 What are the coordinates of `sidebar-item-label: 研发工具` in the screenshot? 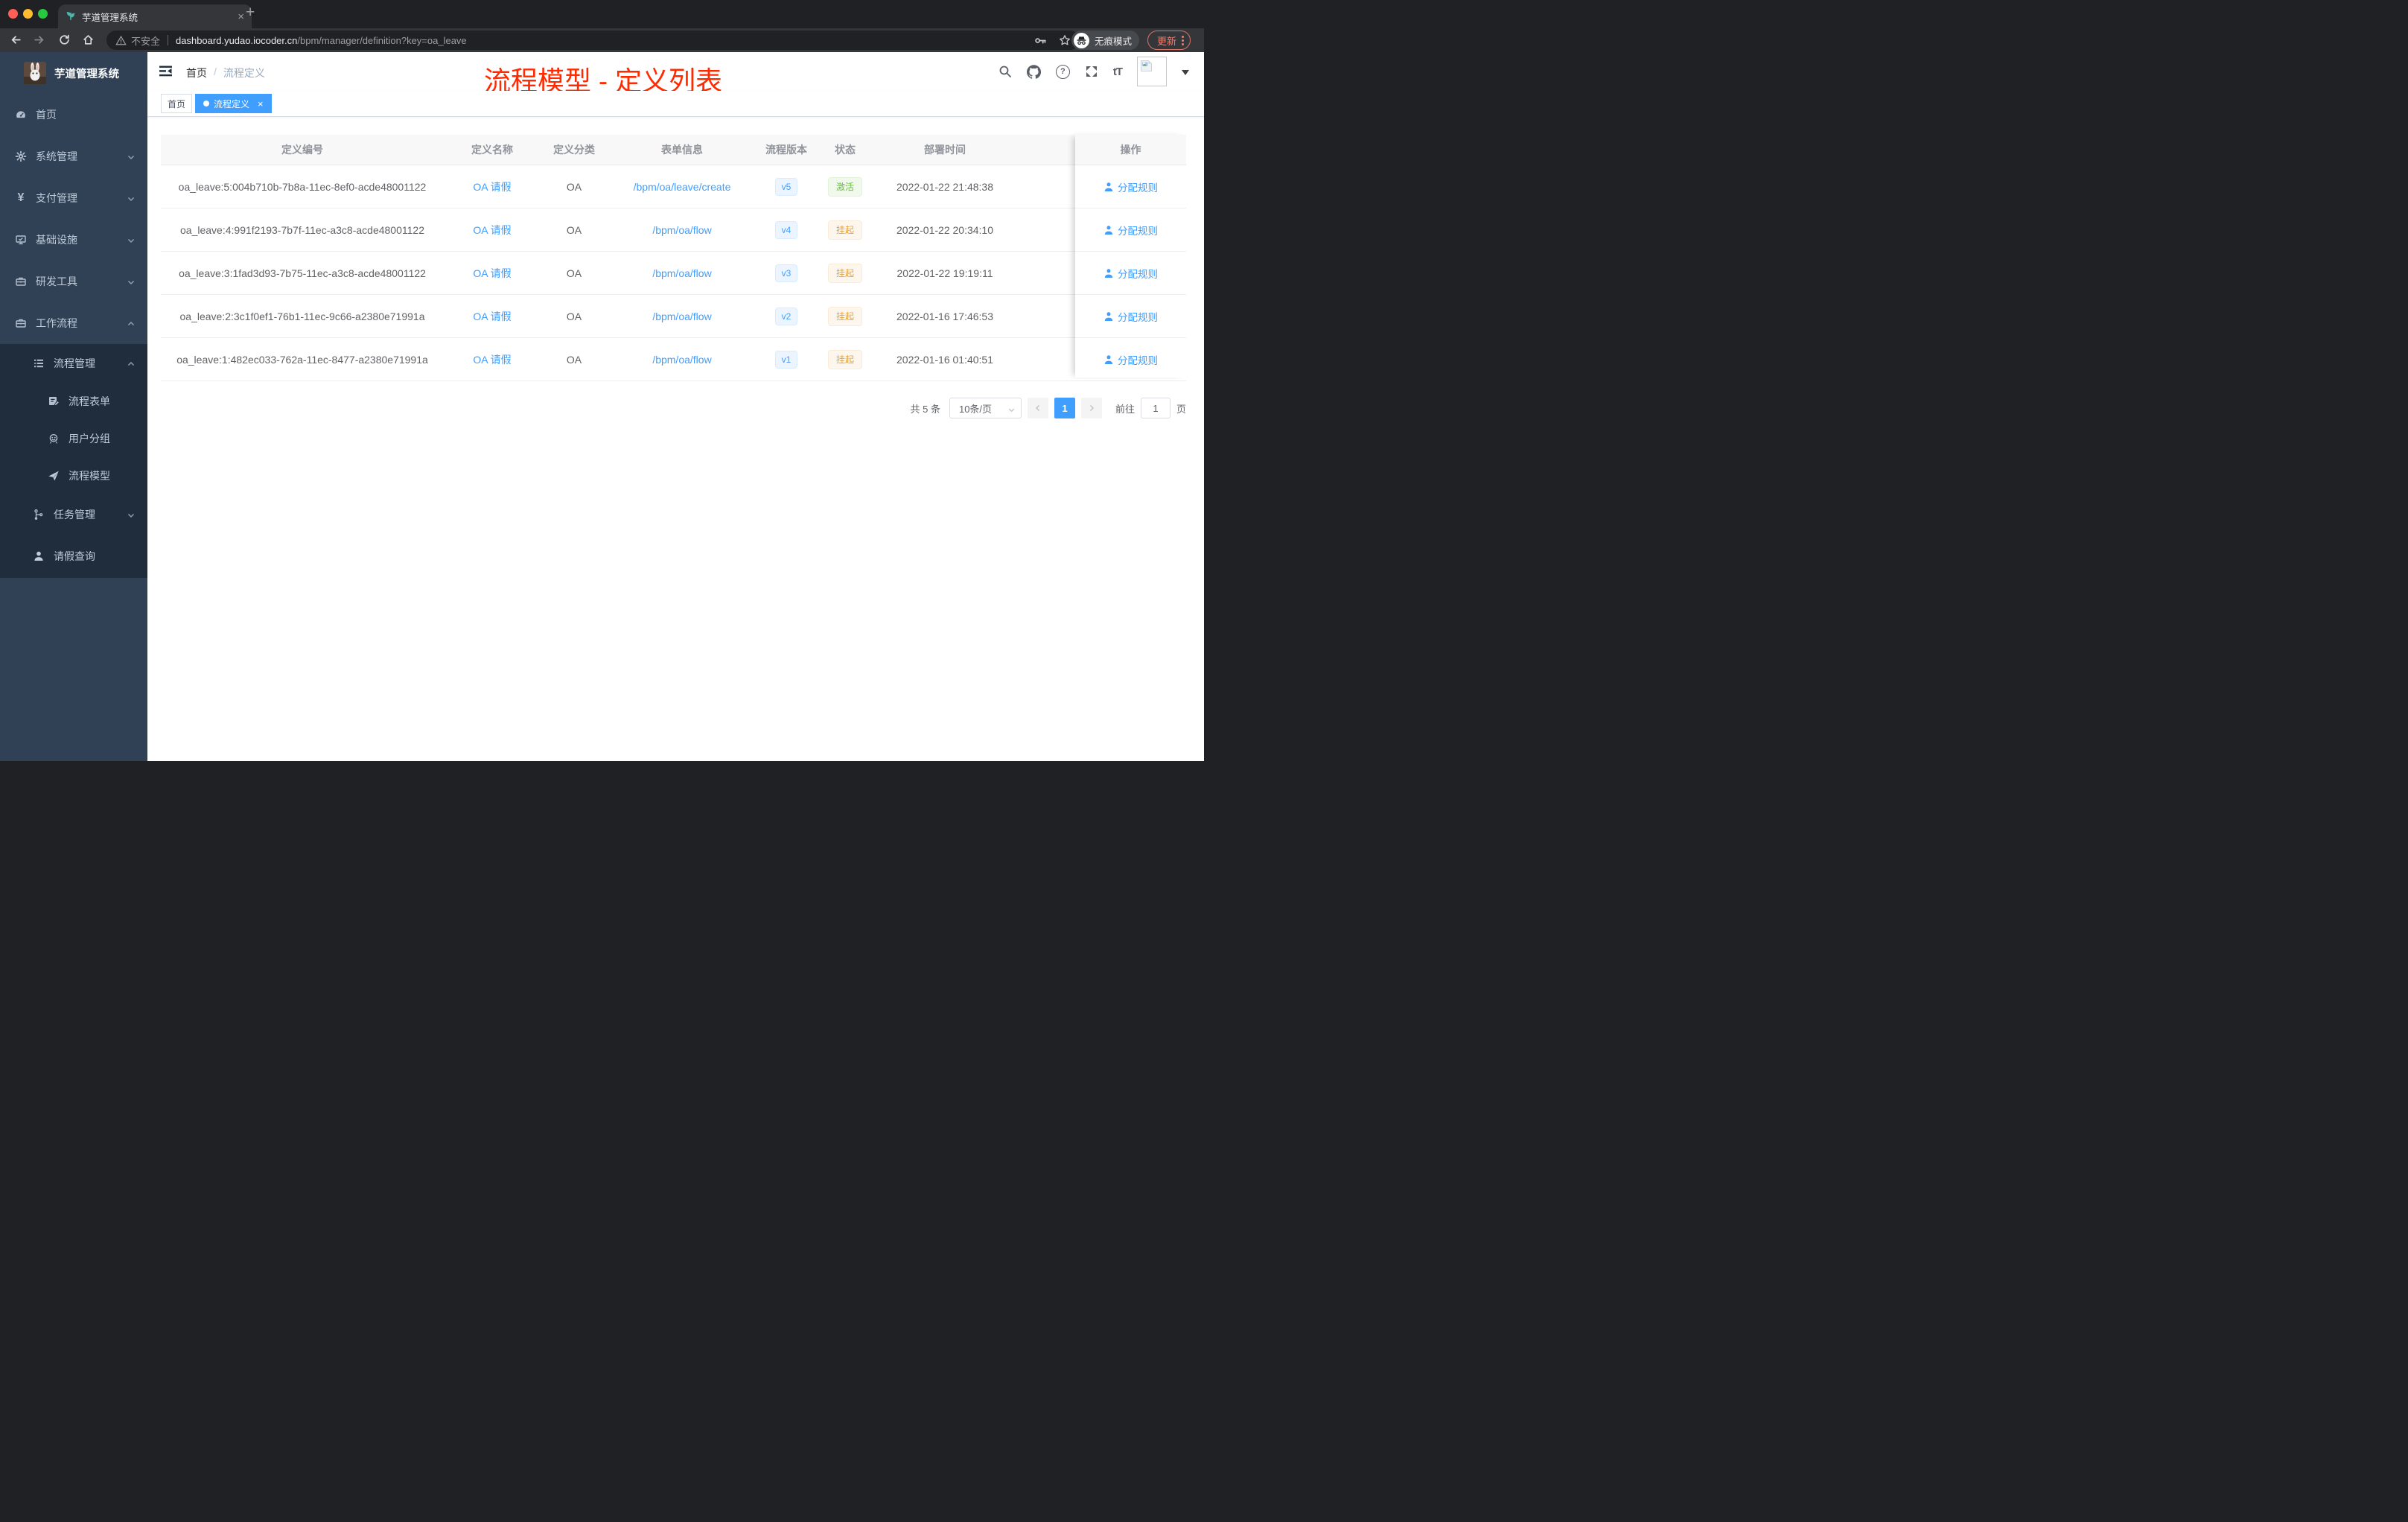 It's located at (56, 281).